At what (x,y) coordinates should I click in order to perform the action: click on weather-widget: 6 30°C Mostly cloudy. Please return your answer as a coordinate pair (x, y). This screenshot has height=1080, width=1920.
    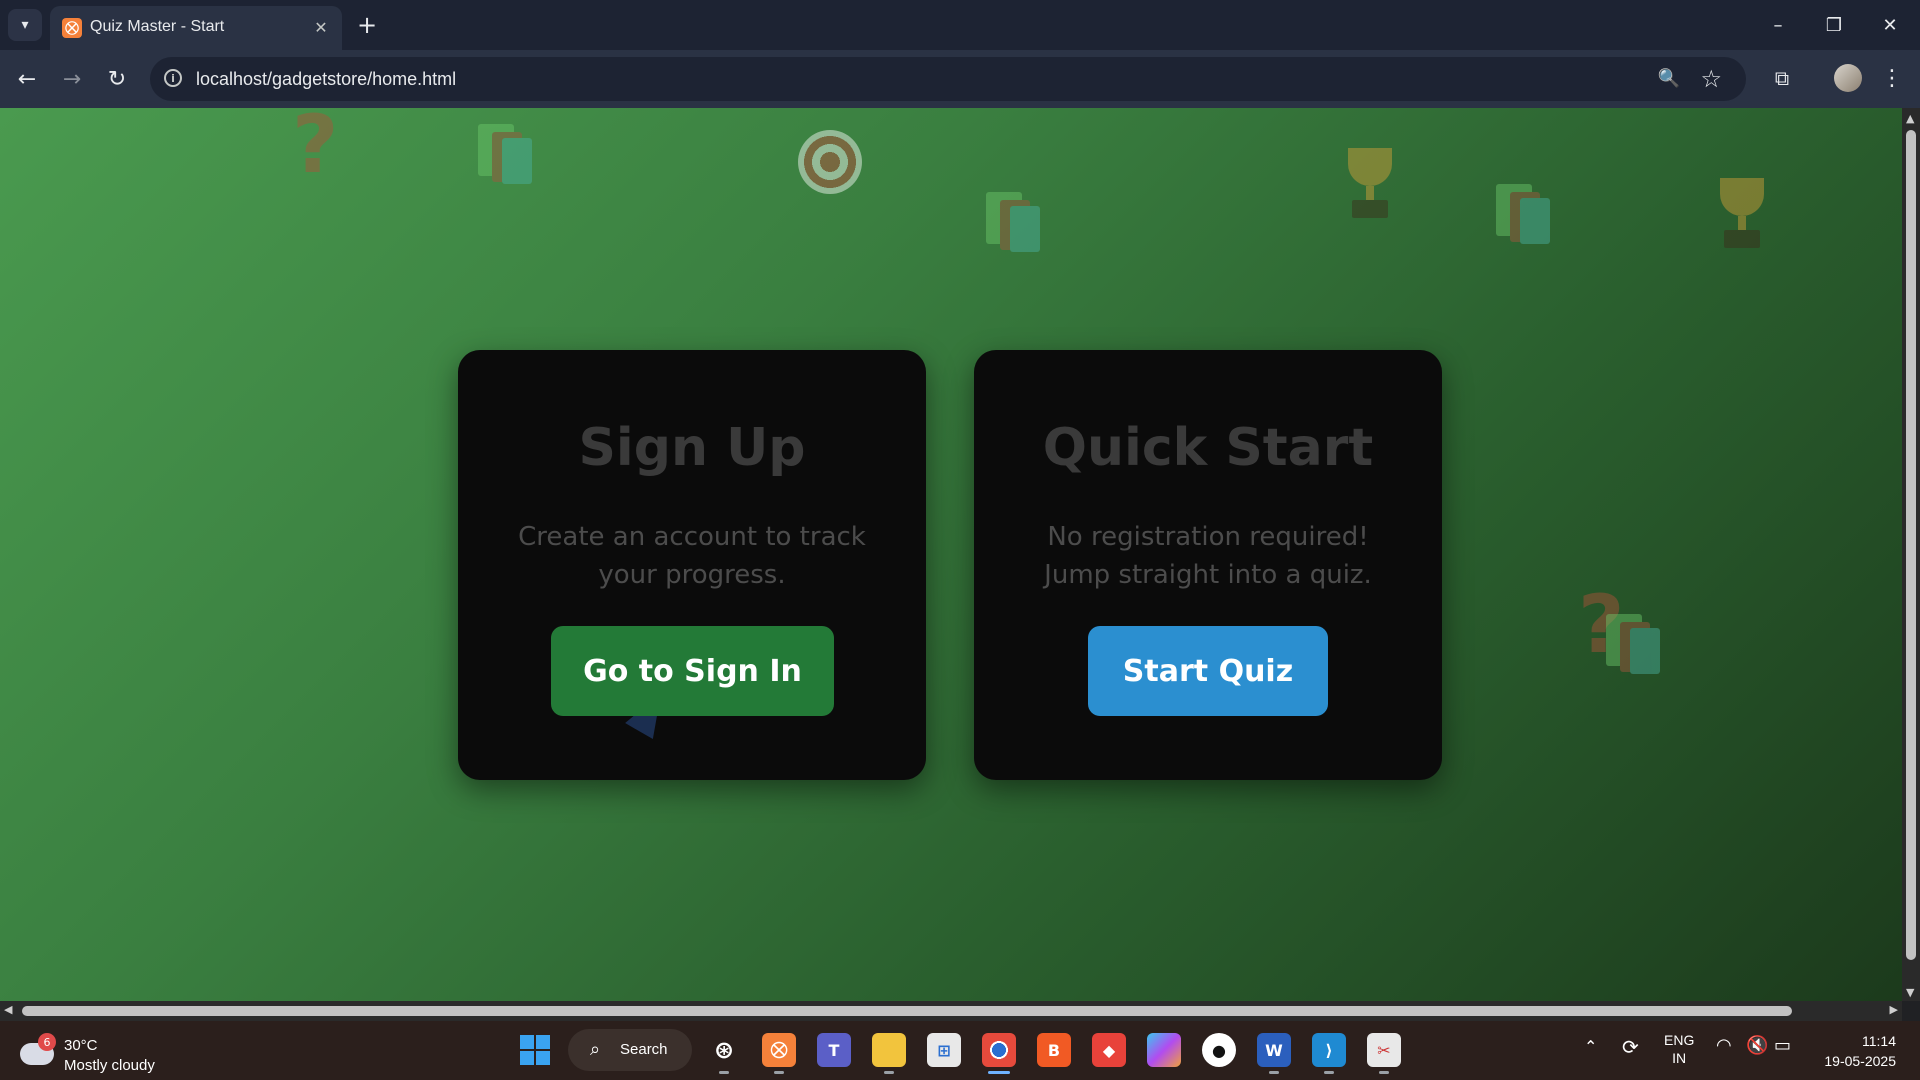
    Looking at the image, I should click on (120, 1051).